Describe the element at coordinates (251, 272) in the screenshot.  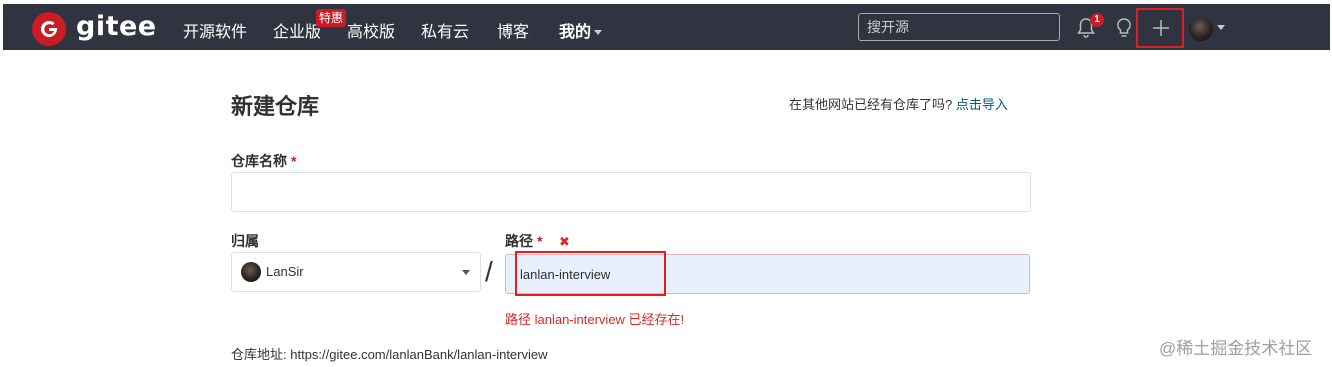
I see `owner-avatar` at that location.